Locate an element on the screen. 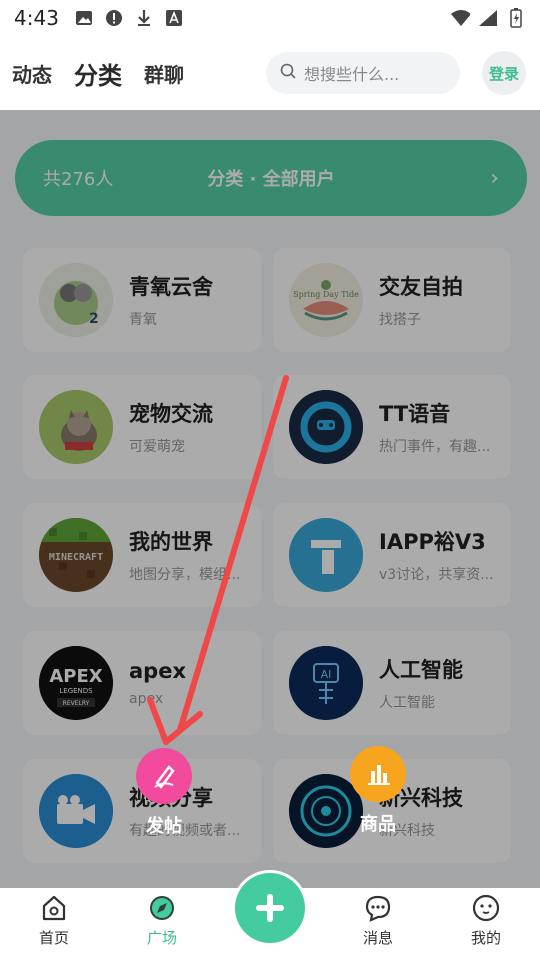 This screenshot has height=960, width=540. annotation-arrow is located at coordinates (218, 560).